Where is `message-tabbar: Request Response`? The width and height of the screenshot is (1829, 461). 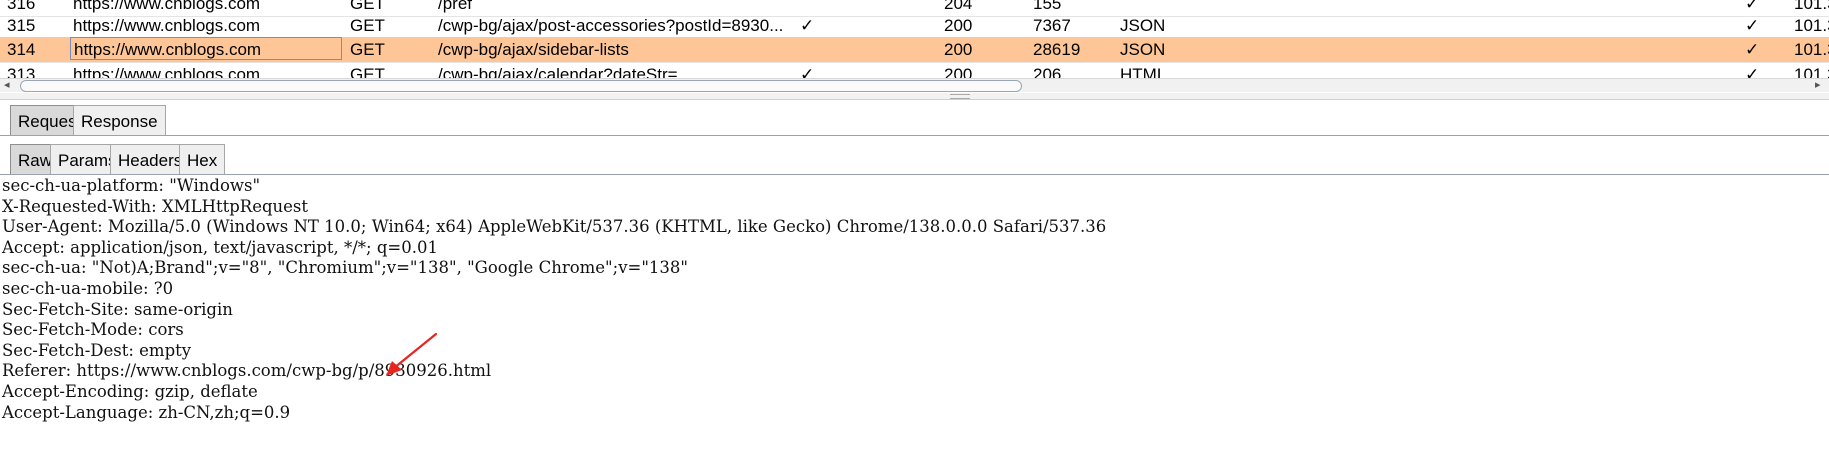 message-tabbar: Request Response is located at coordinates (914, 119).